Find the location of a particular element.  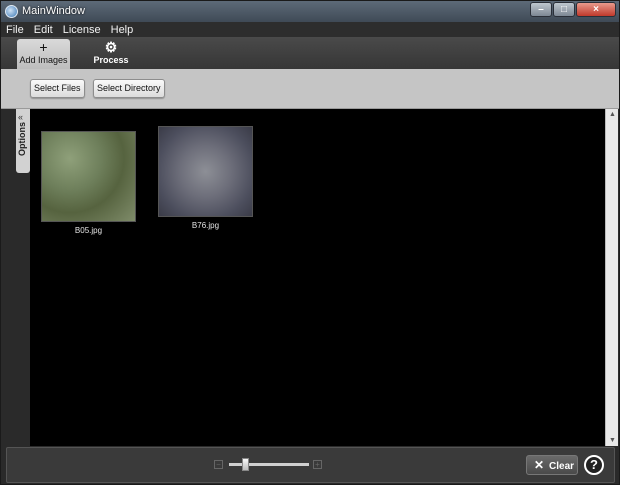

minimize-button: – is located at coordinates (541, 9).